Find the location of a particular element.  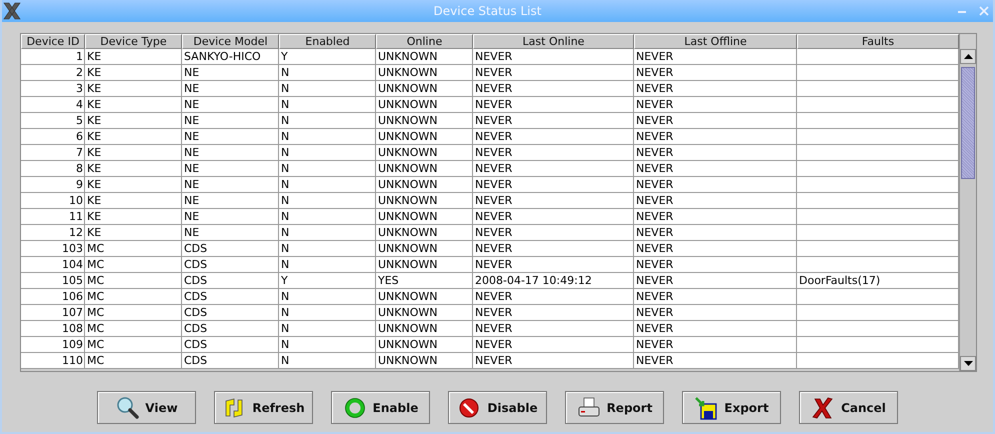

button: Report is located at coordinates (614, 407).